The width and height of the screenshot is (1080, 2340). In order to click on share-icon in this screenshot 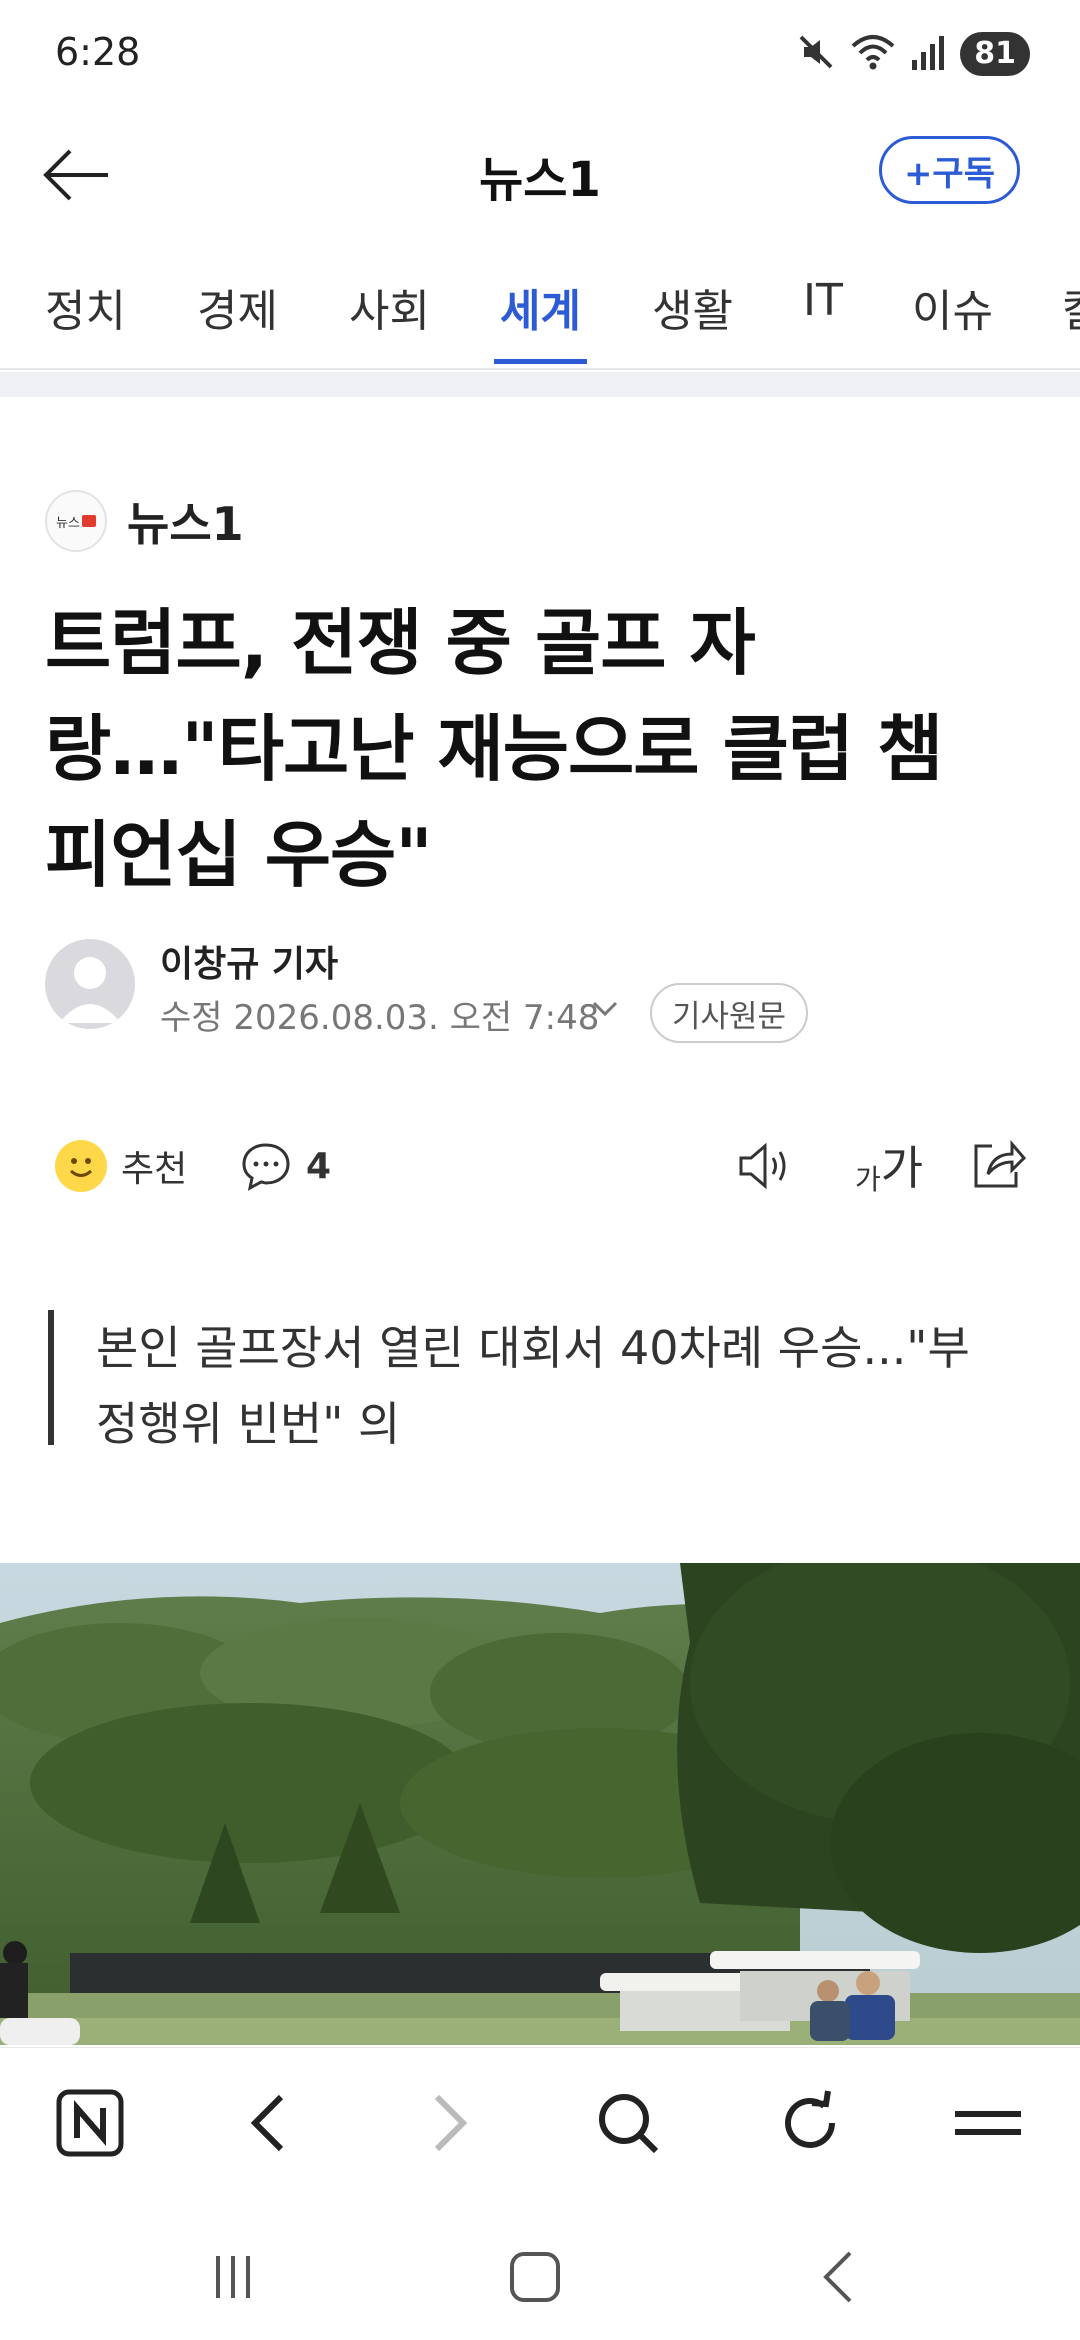, I will do `click(1000, 1163)`.